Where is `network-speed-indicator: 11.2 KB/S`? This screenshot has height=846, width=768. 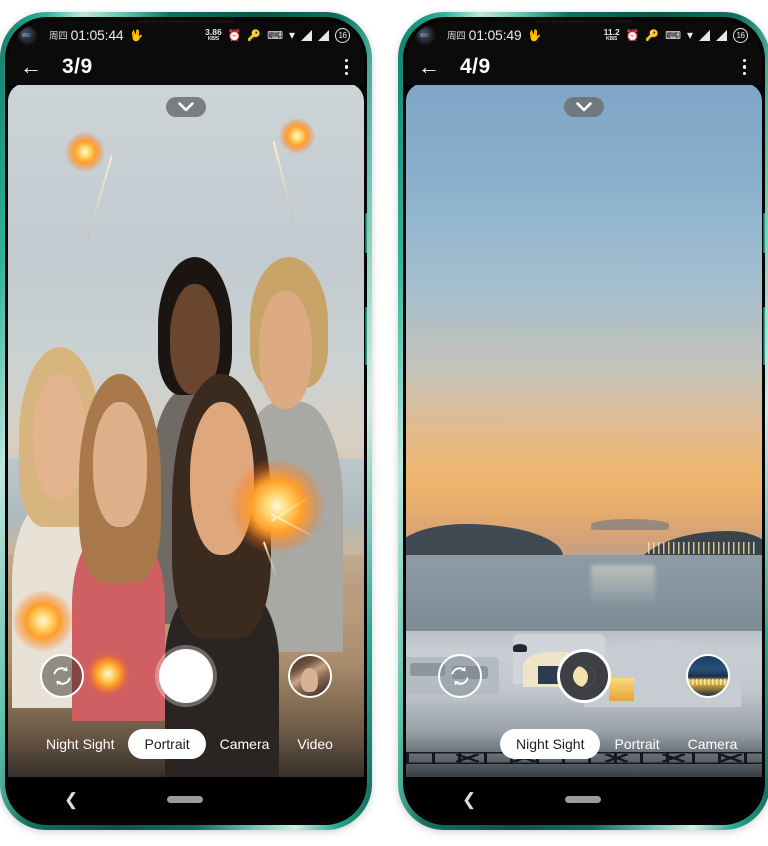
network-speed-indicator: 11.2 KB/S is located at coordinates (612, 35).